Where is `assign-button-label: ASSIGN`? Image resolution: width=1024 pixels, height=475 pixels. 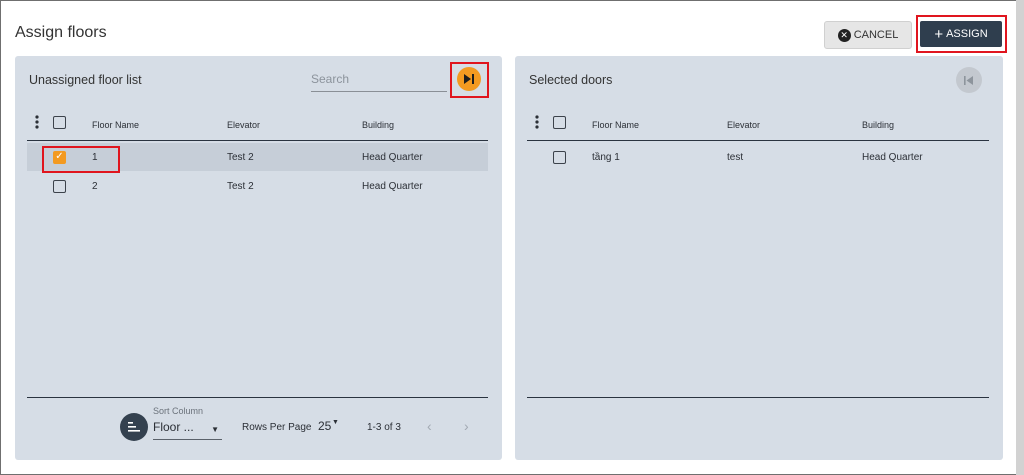 assign-button-label: ASSIGN is located at coordinates (967, 34).